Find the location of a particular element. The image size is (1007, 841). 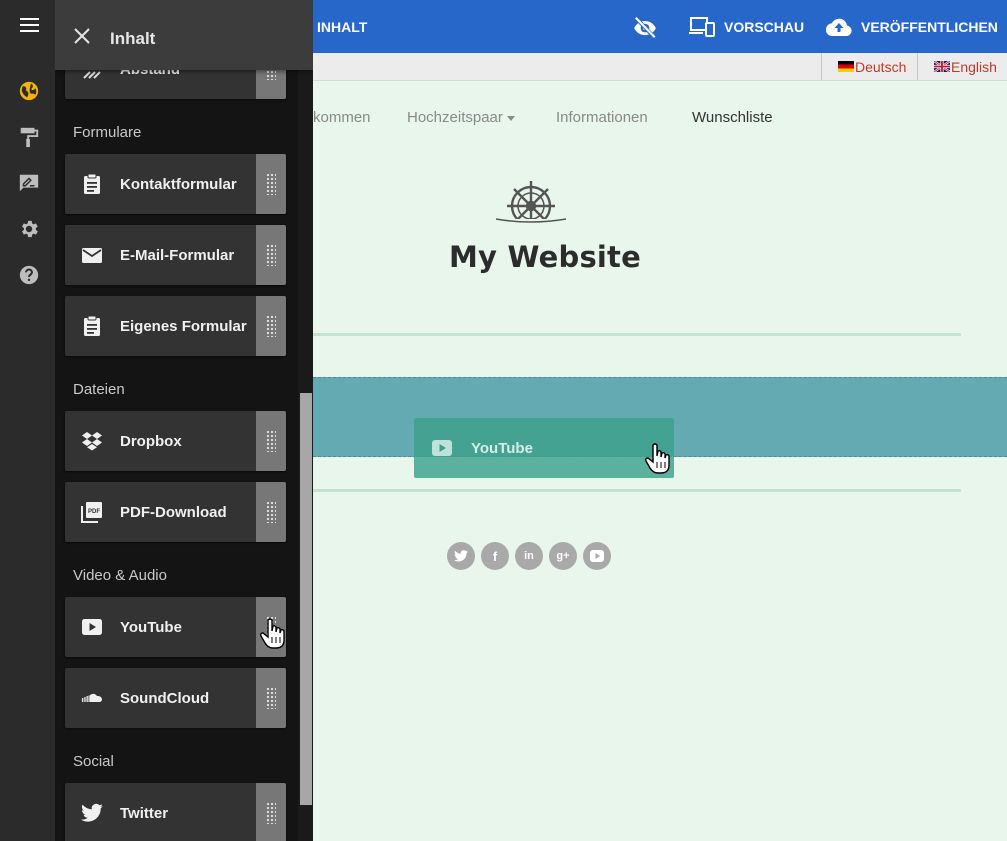

edit-note-icon is located at coordinates (29, 183).